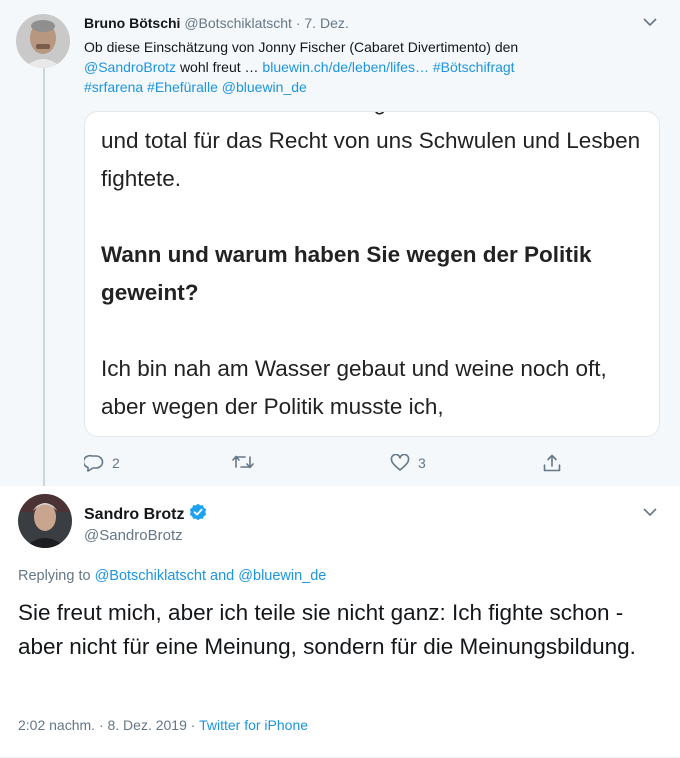  What do you see at coordinates (422, 463) in the screenshot?
I see `like-count: 3` at bounding box center [422, 463].